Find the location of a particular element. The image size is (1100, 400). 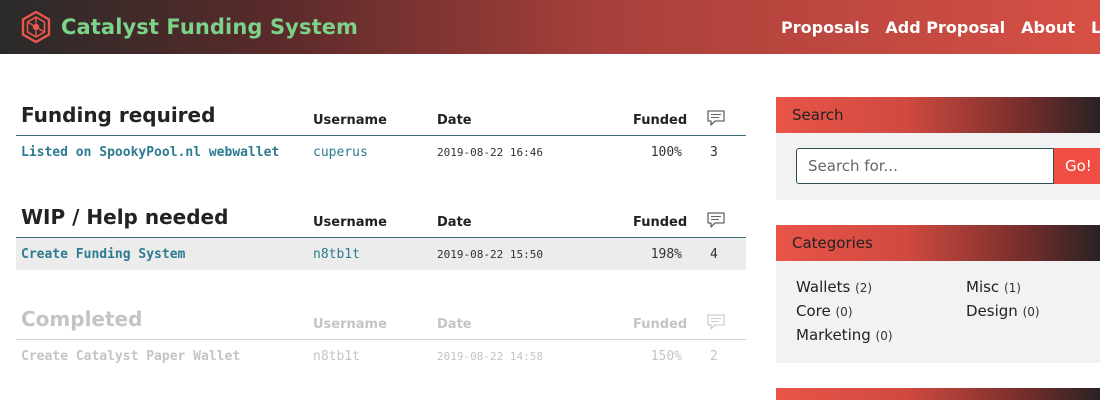

search-card: Search Go! is located at coordinates (938, 148).